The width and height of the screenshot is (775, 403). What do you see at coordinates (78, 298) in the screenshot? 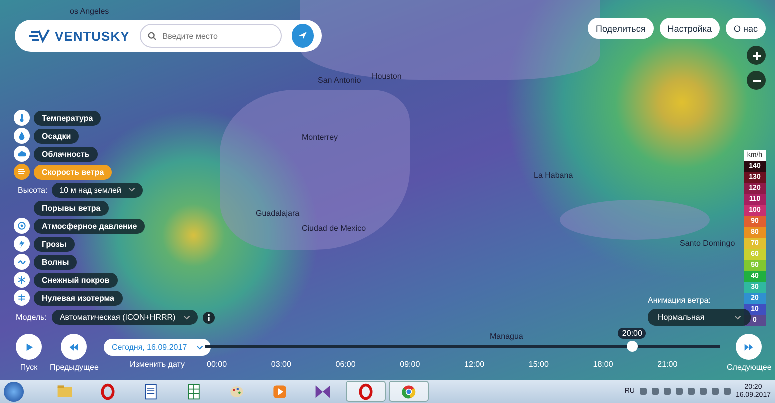
I see `layer-button: Нулевая изотерма` at bounding box center [78, 298].